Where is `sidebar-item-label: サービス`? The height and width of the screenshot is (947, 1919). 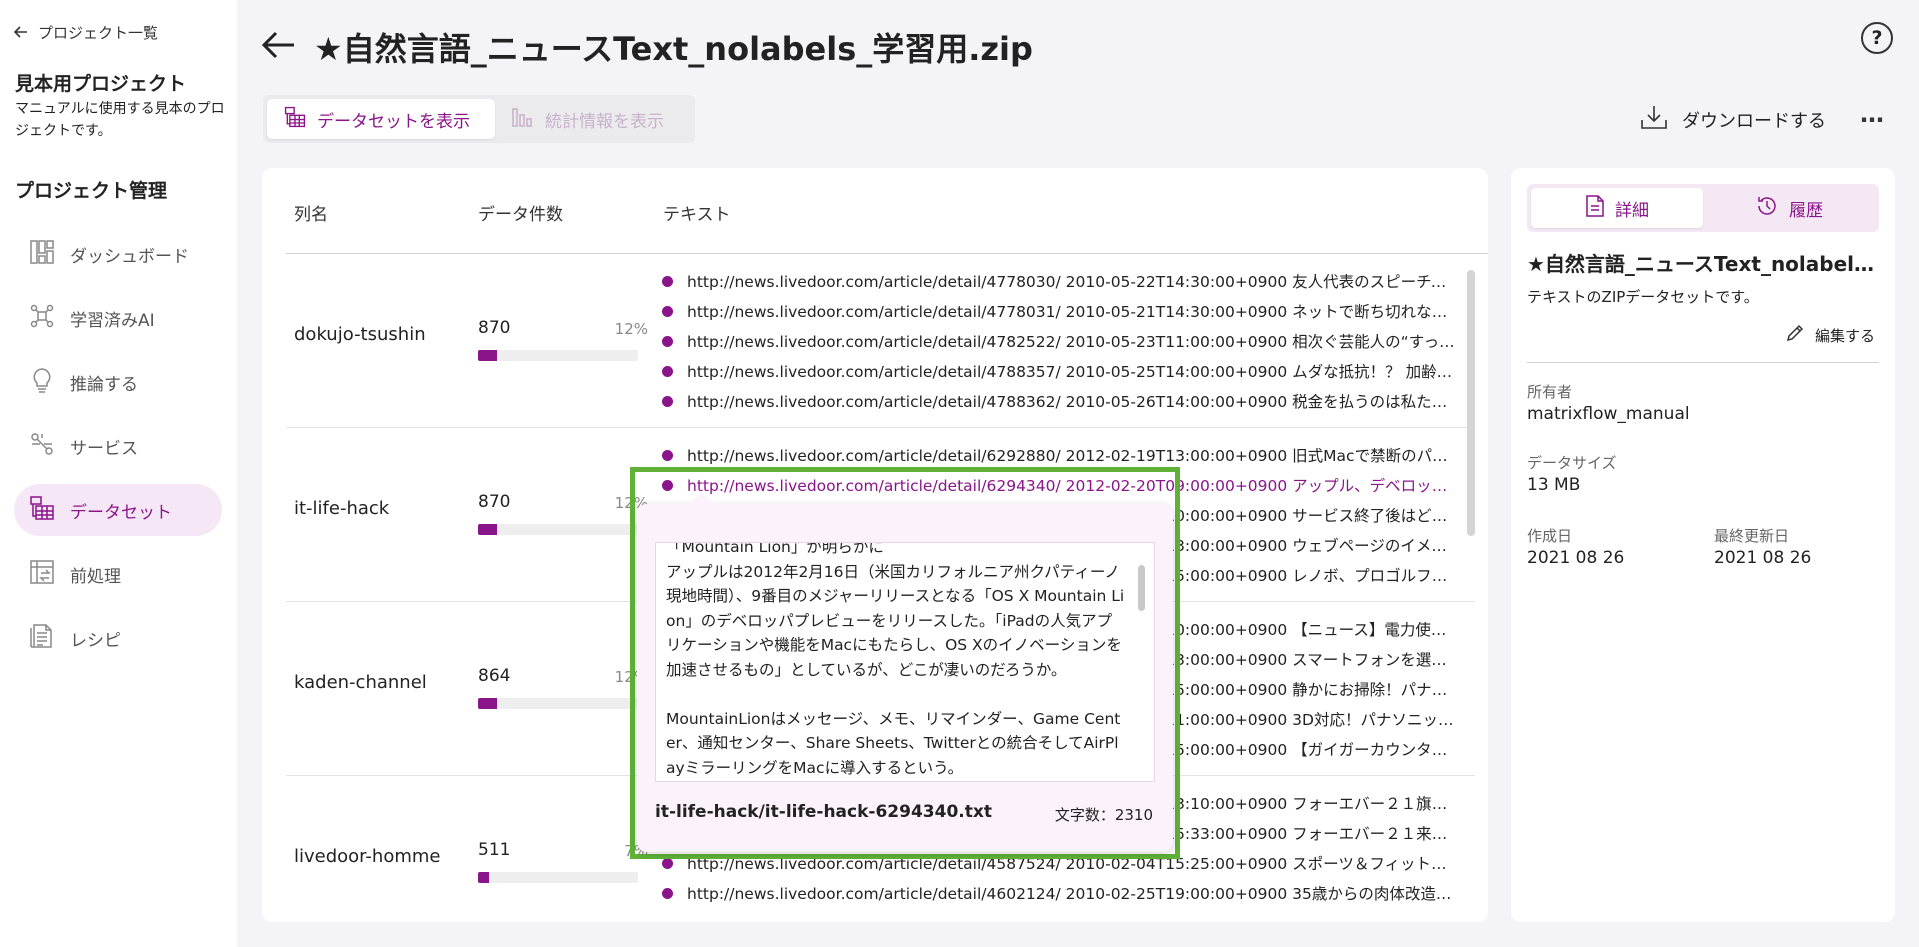 sidebar-item-label: サービス is located at coordinates (104, 448).